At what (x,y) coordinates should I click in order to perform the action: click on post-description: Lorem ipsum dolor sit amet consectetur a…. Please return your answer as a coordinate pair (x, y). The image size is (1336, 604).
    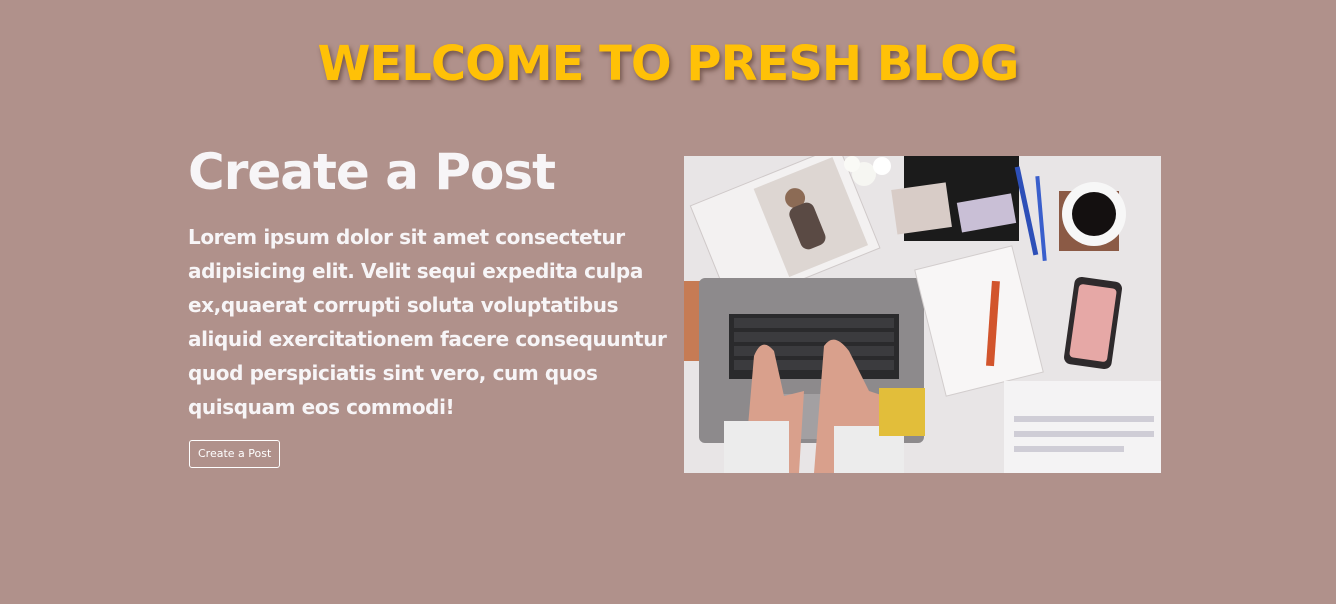
    Looking at the image, I should click on (427, 322).